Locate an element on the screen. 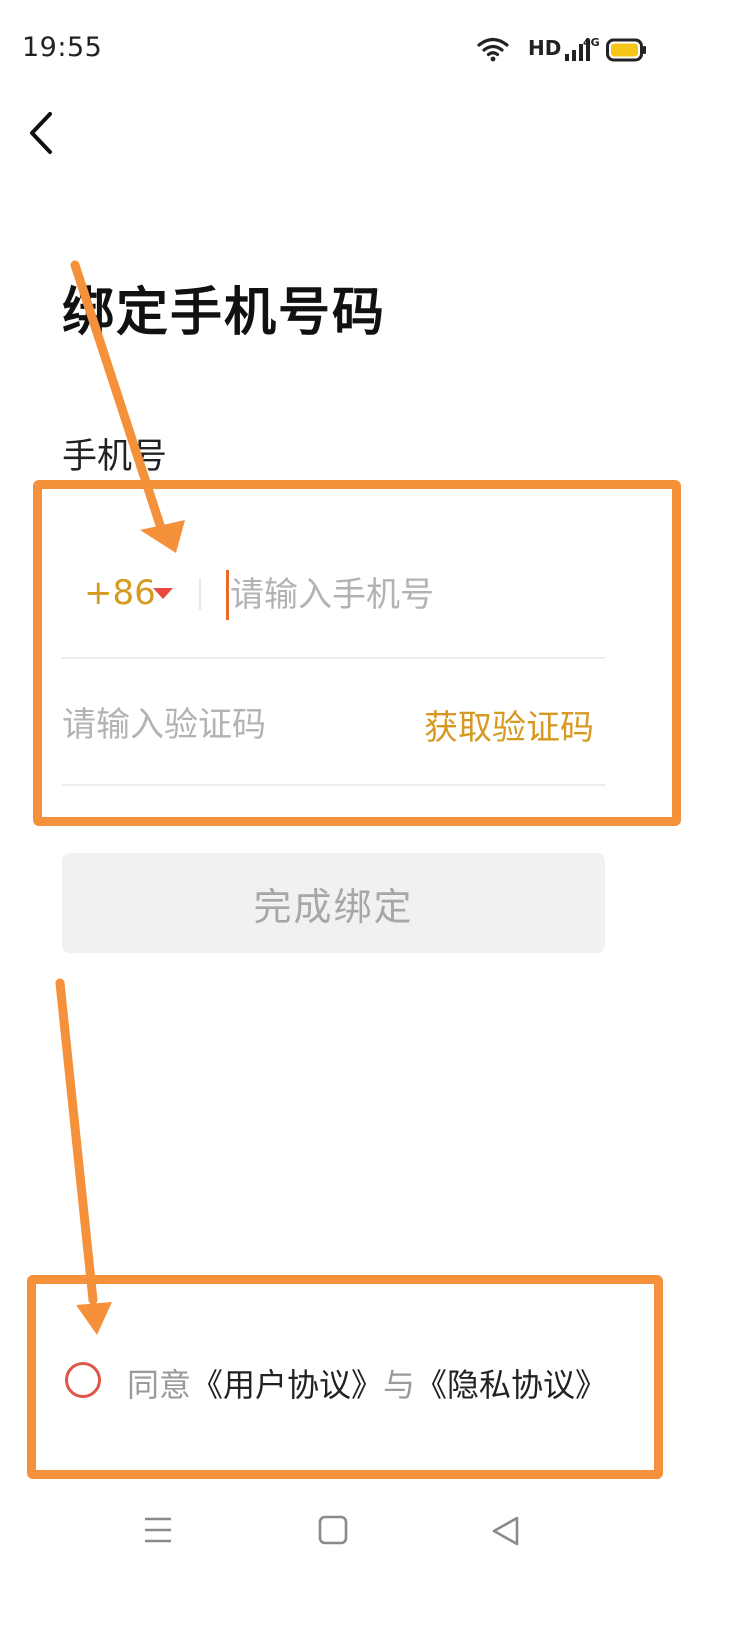 The height and width of the screenshot is (1638, 741). status-time: 19:55 is located at coordinates (62, 47).